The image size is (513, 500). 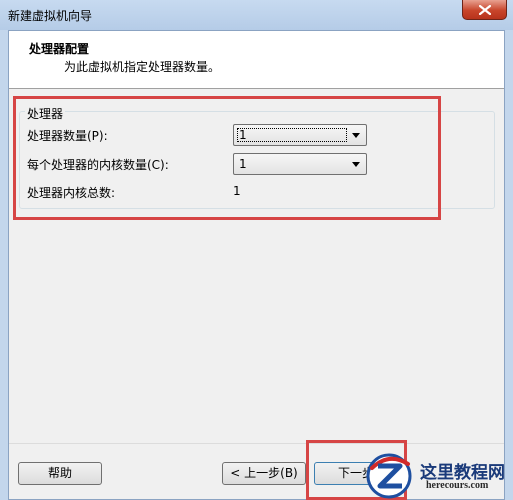 What do you see at coordinates (67, 136) in the screenshot?
I see `cpu-count-label: 处理器数量(P):` at bounding box center [67, 136].